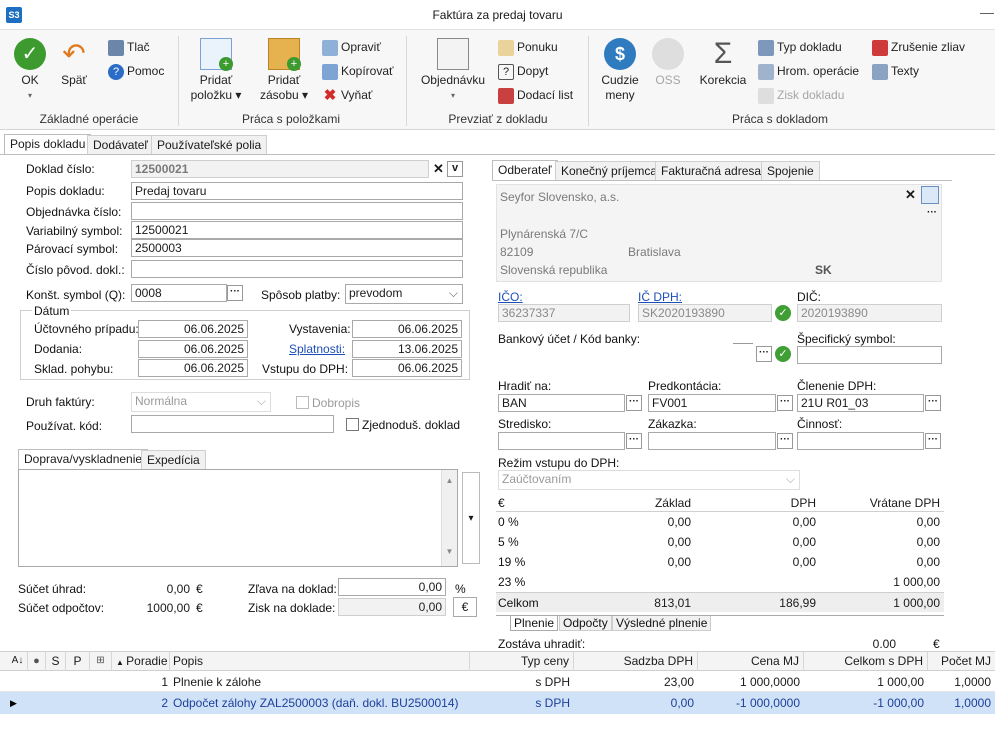  What do you see at coordinates (751, 661) in the screenshot?
I see `column-unit-price-header: Cena MJ` at bounding box center [751, 661].